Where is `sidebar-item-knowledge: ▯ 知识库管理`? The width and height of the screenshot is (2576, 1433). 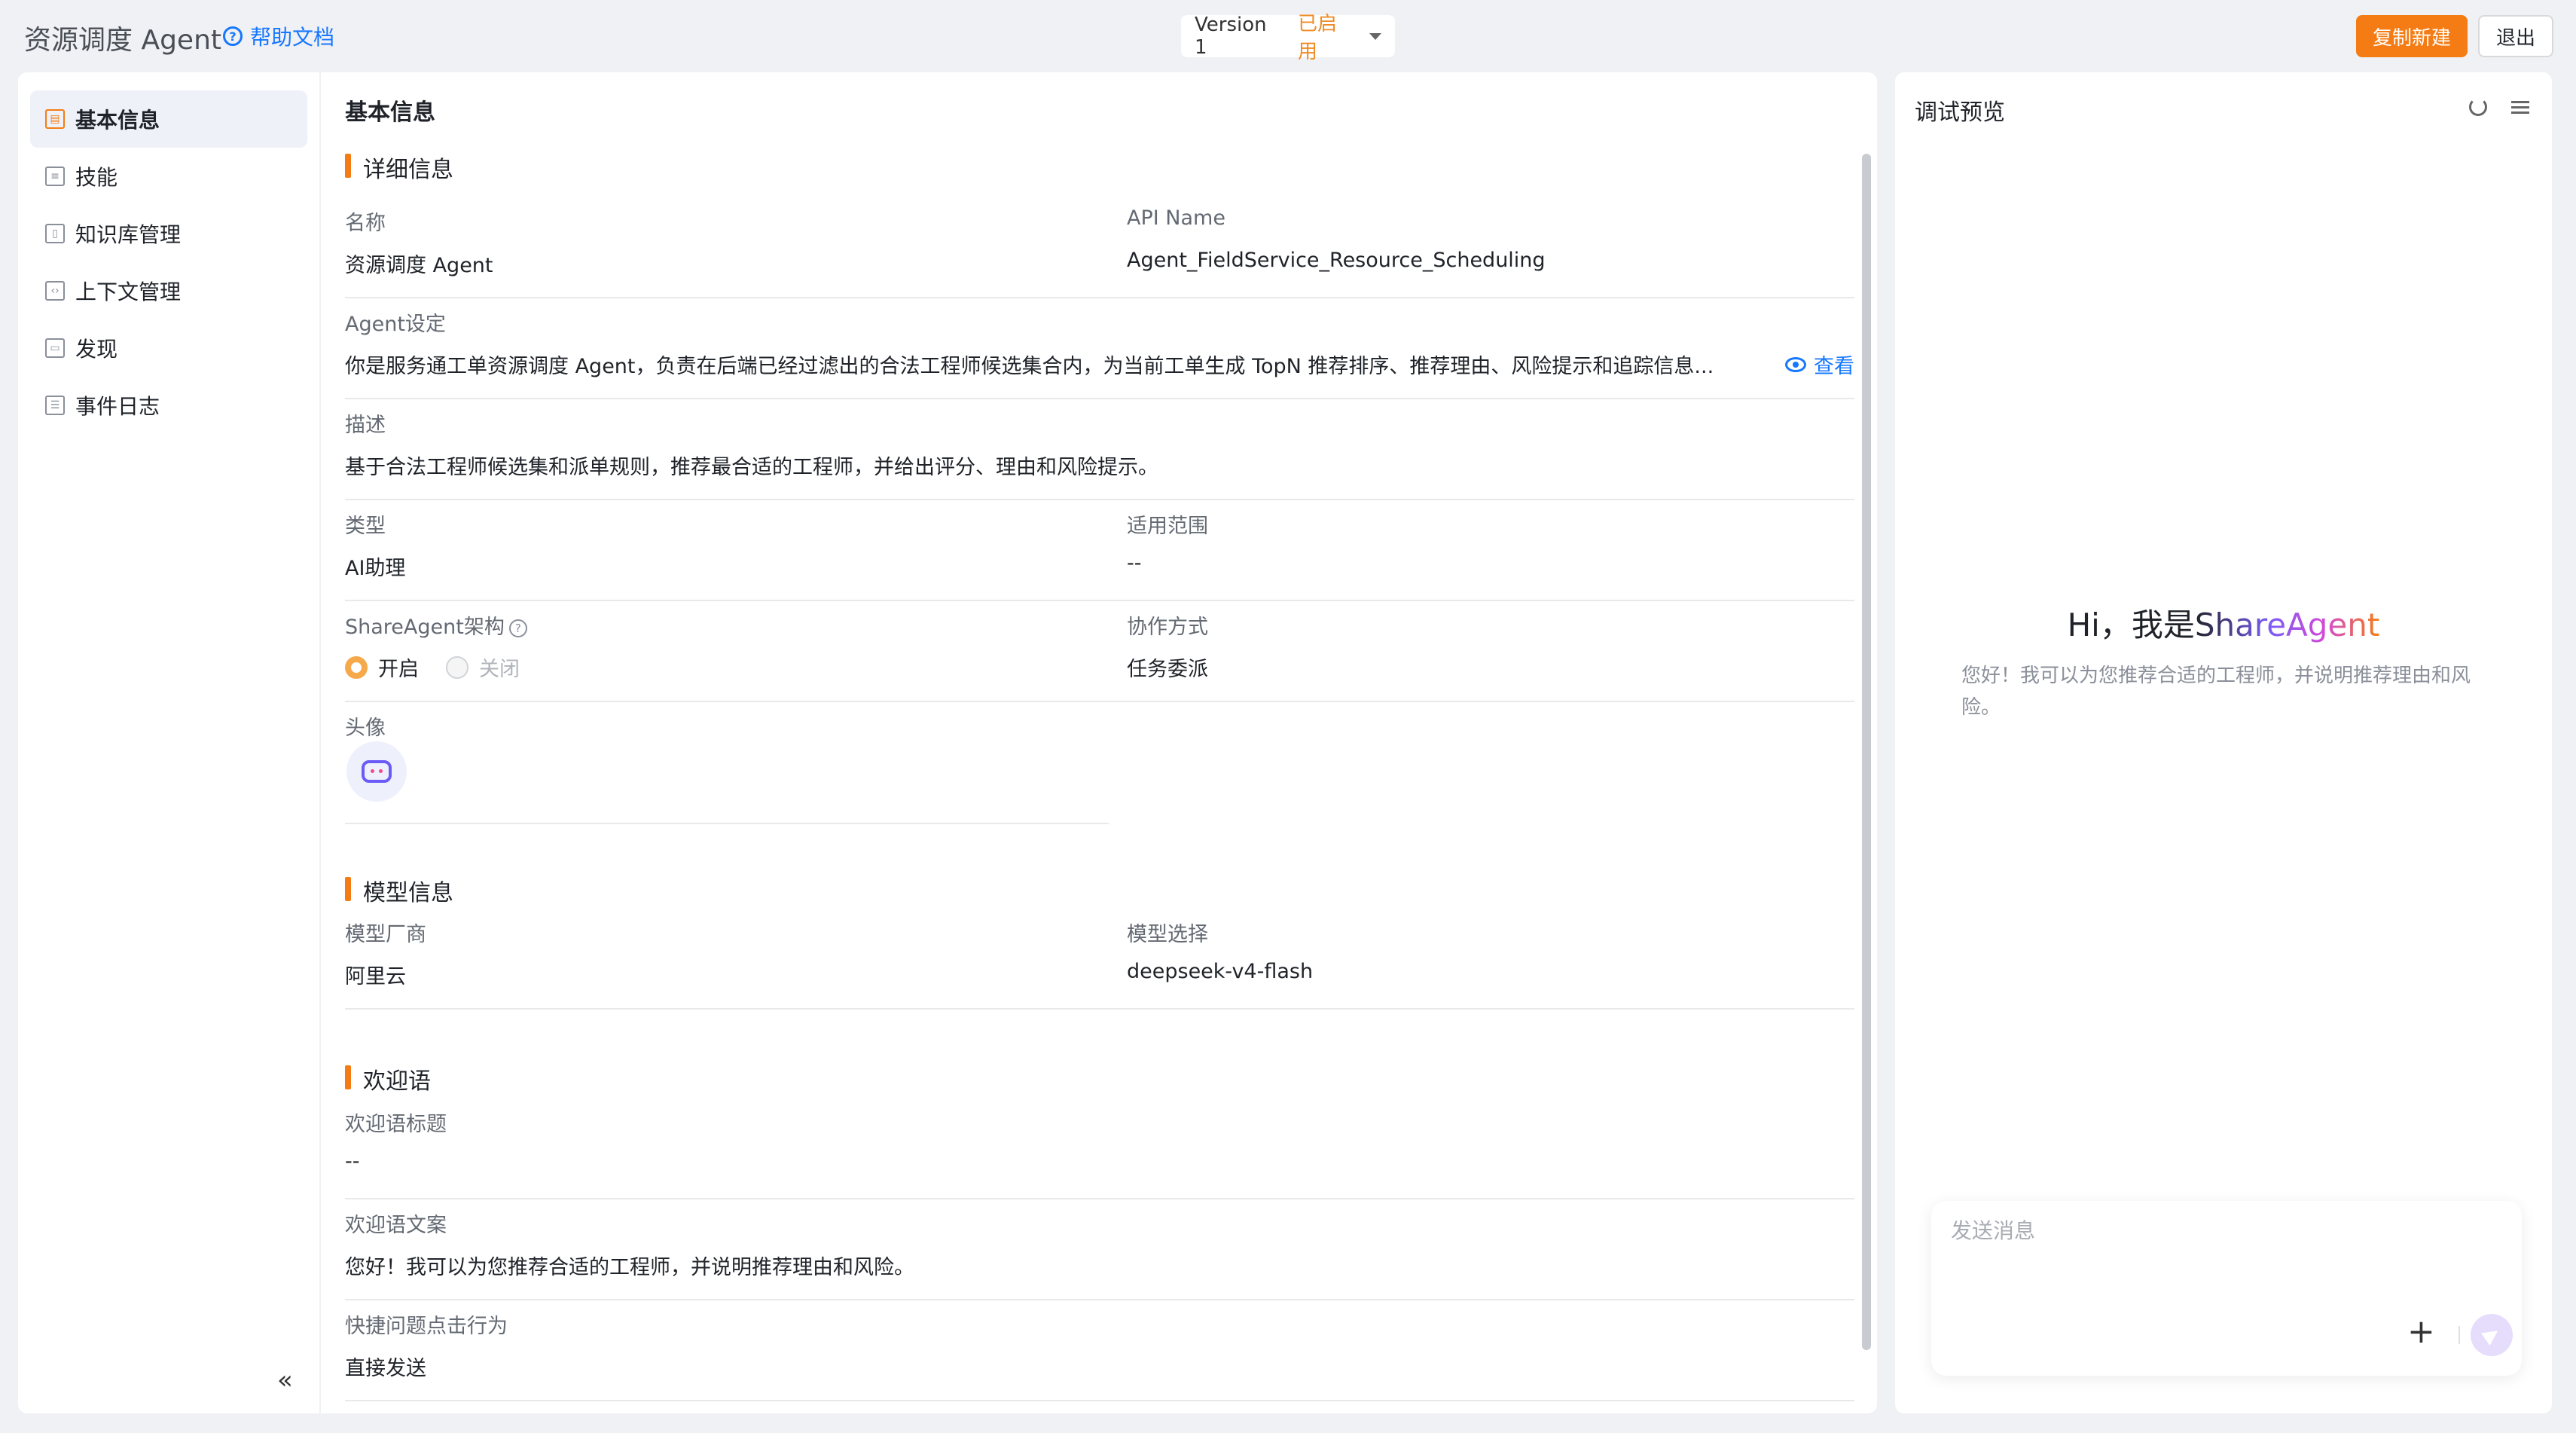 sidebar-item-knowledge: ▯ 知识库管理 is located at coordinates (169, 233).